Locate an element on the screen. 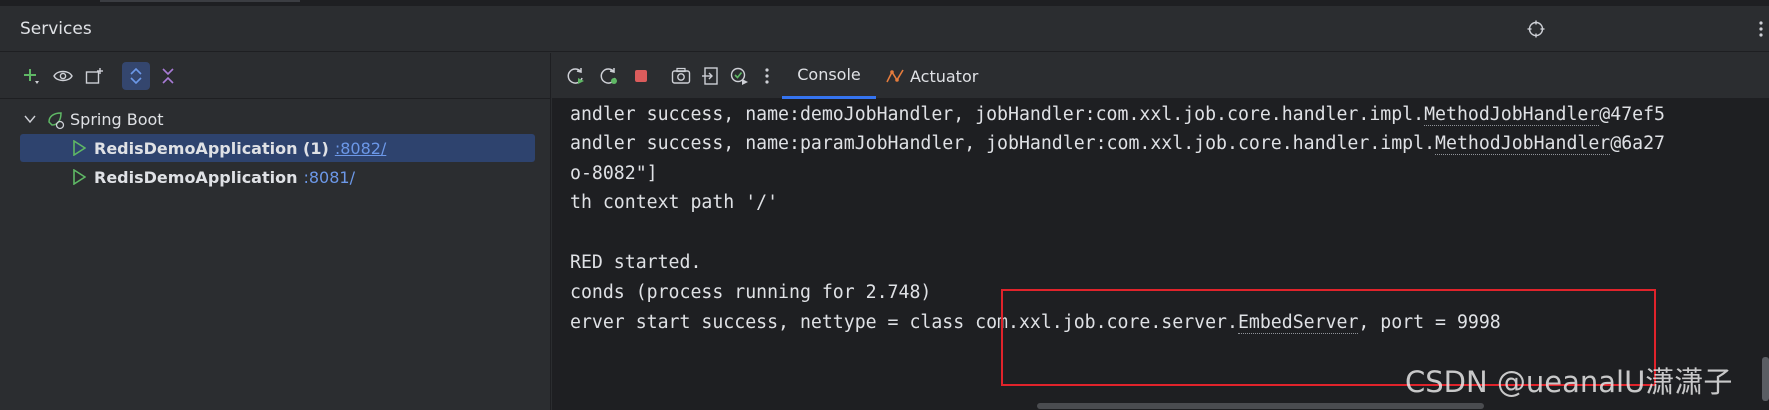 This screenshot has width=1769, height=410. collapse-all-icon is located at coordinates (168, 76).